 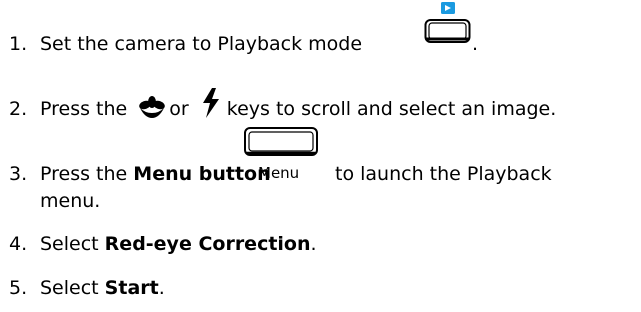 What do you see at coordinates (207, 244) in the screenshot?
I see `step-bold-text: Red-eye Correction` at bounding box center [207, 244].